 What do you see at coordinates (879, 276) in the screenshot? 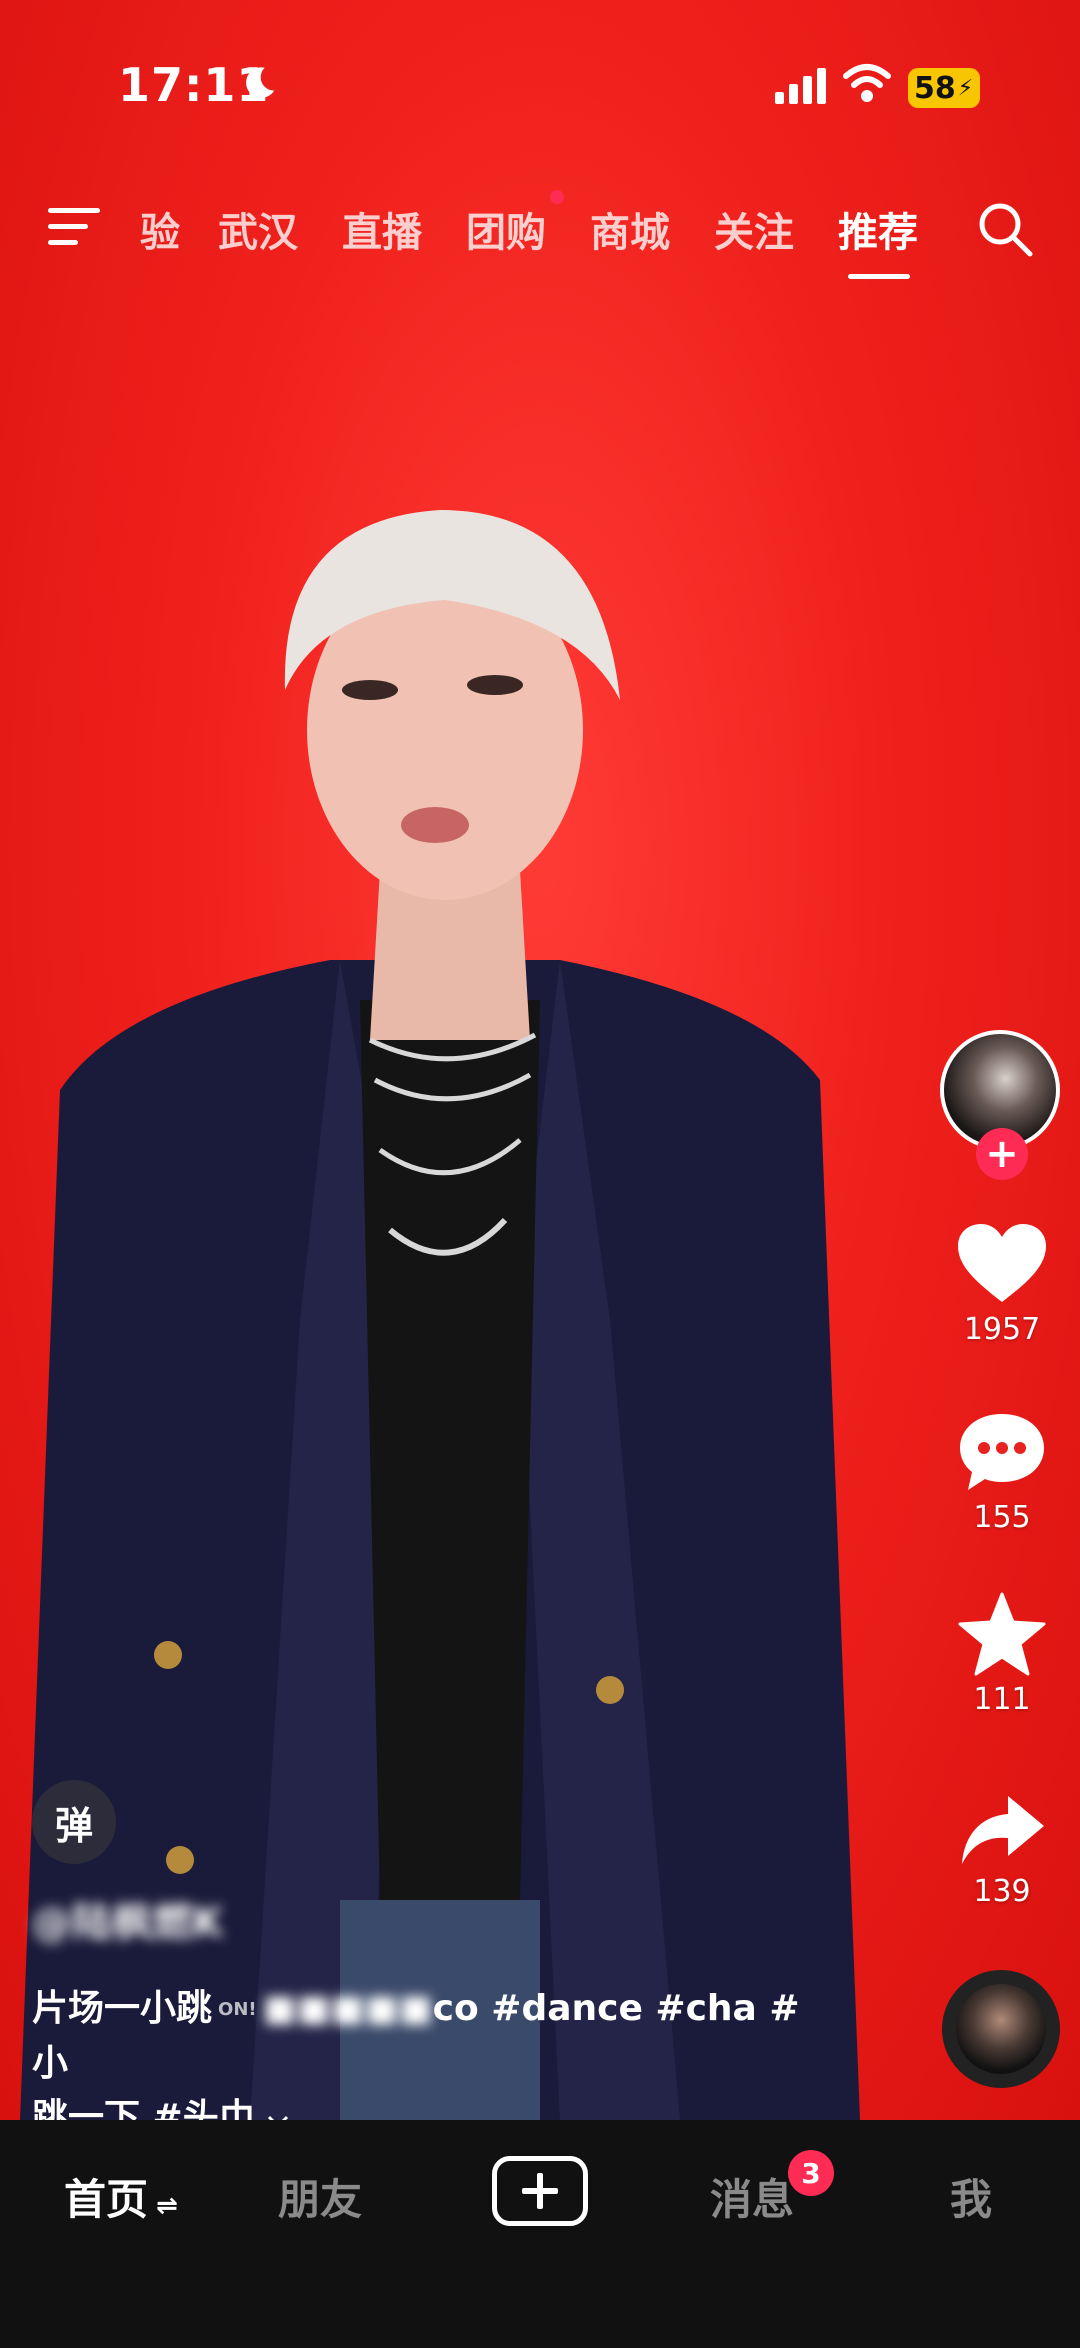
I see `active-tab-indicator` at bounding box center [879, 276].